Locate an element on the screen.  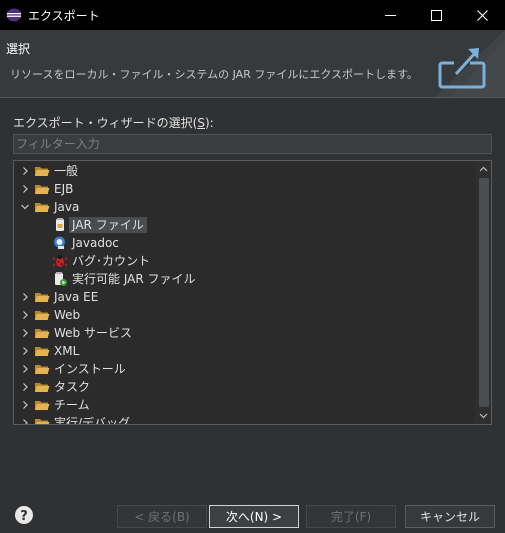
tree-item-label: Web is located at coordinates (67, 315).